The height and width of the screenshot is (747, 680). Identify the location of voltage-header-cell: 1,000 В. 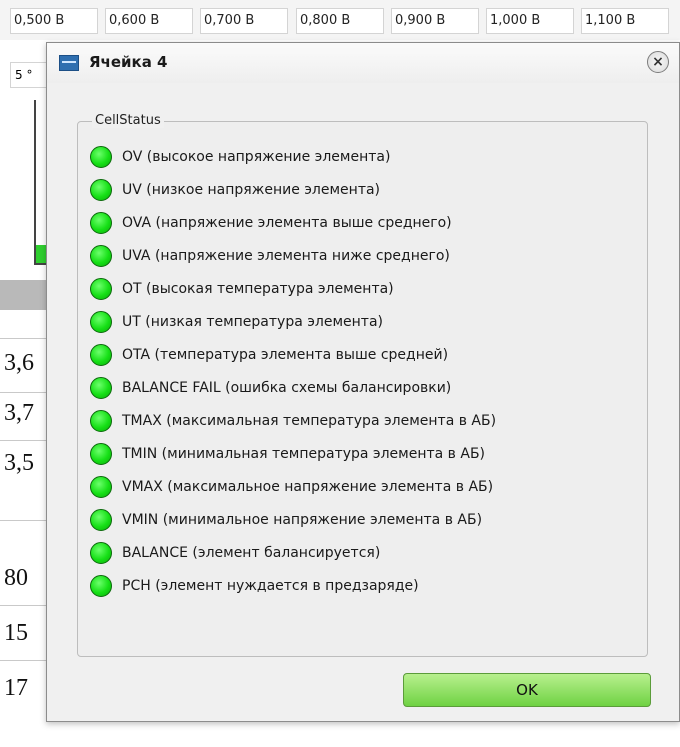
(530, 21).